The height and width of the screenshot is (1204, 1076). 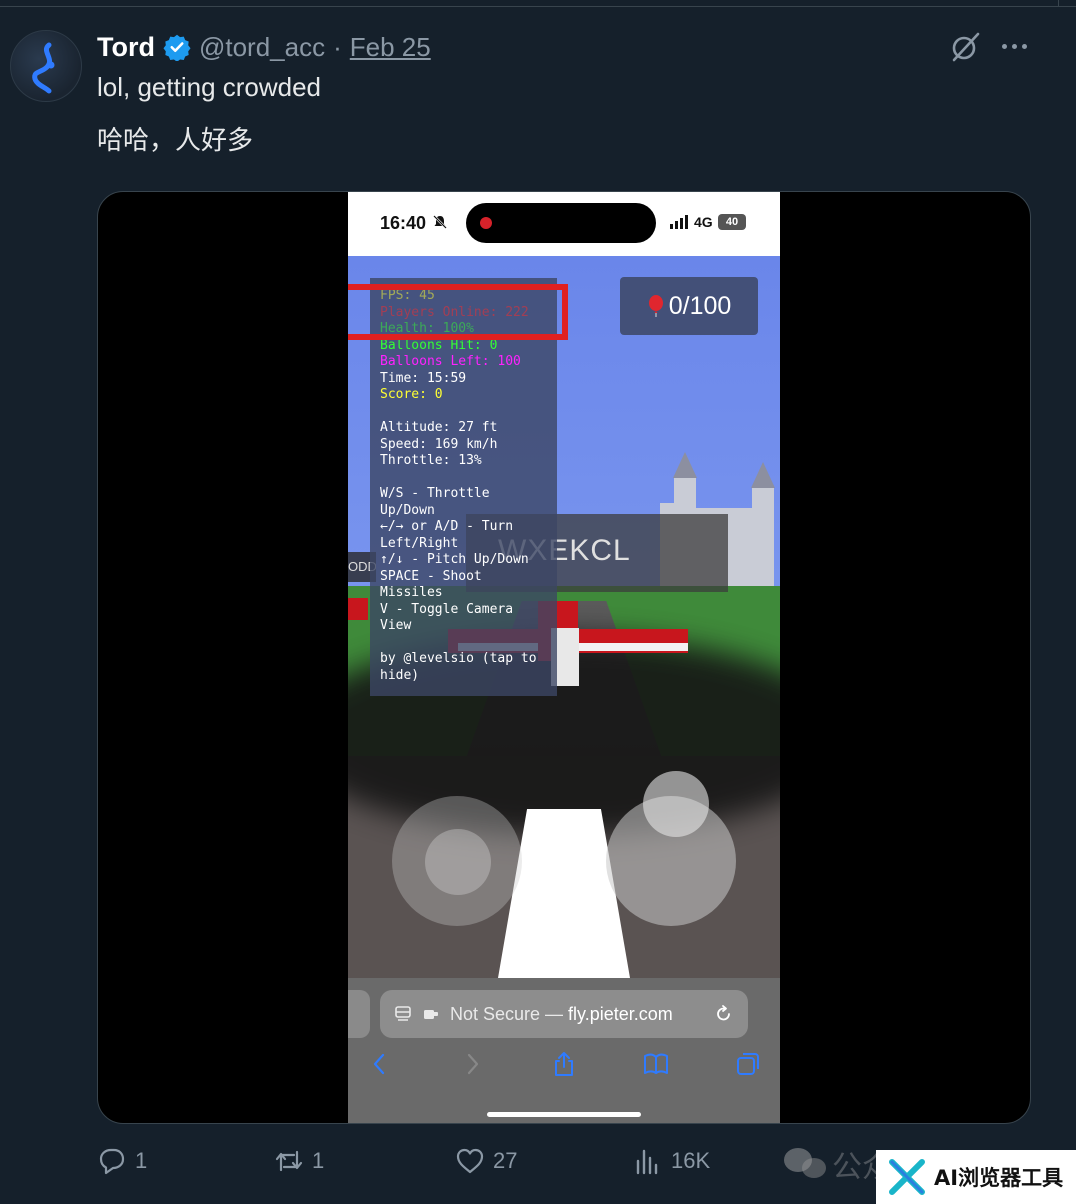 I want to click on hud-credit: by @levelsio (tap to hide), so click(x=463, y=667).